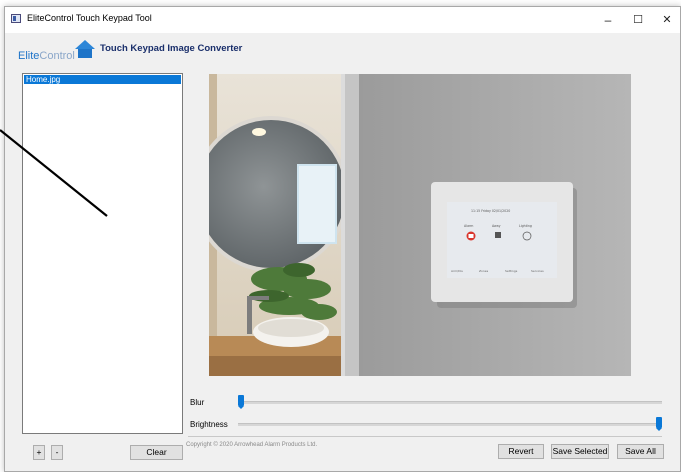  I want to click on app-heading: Touch Keypad Image Converter, so click(171, 48).